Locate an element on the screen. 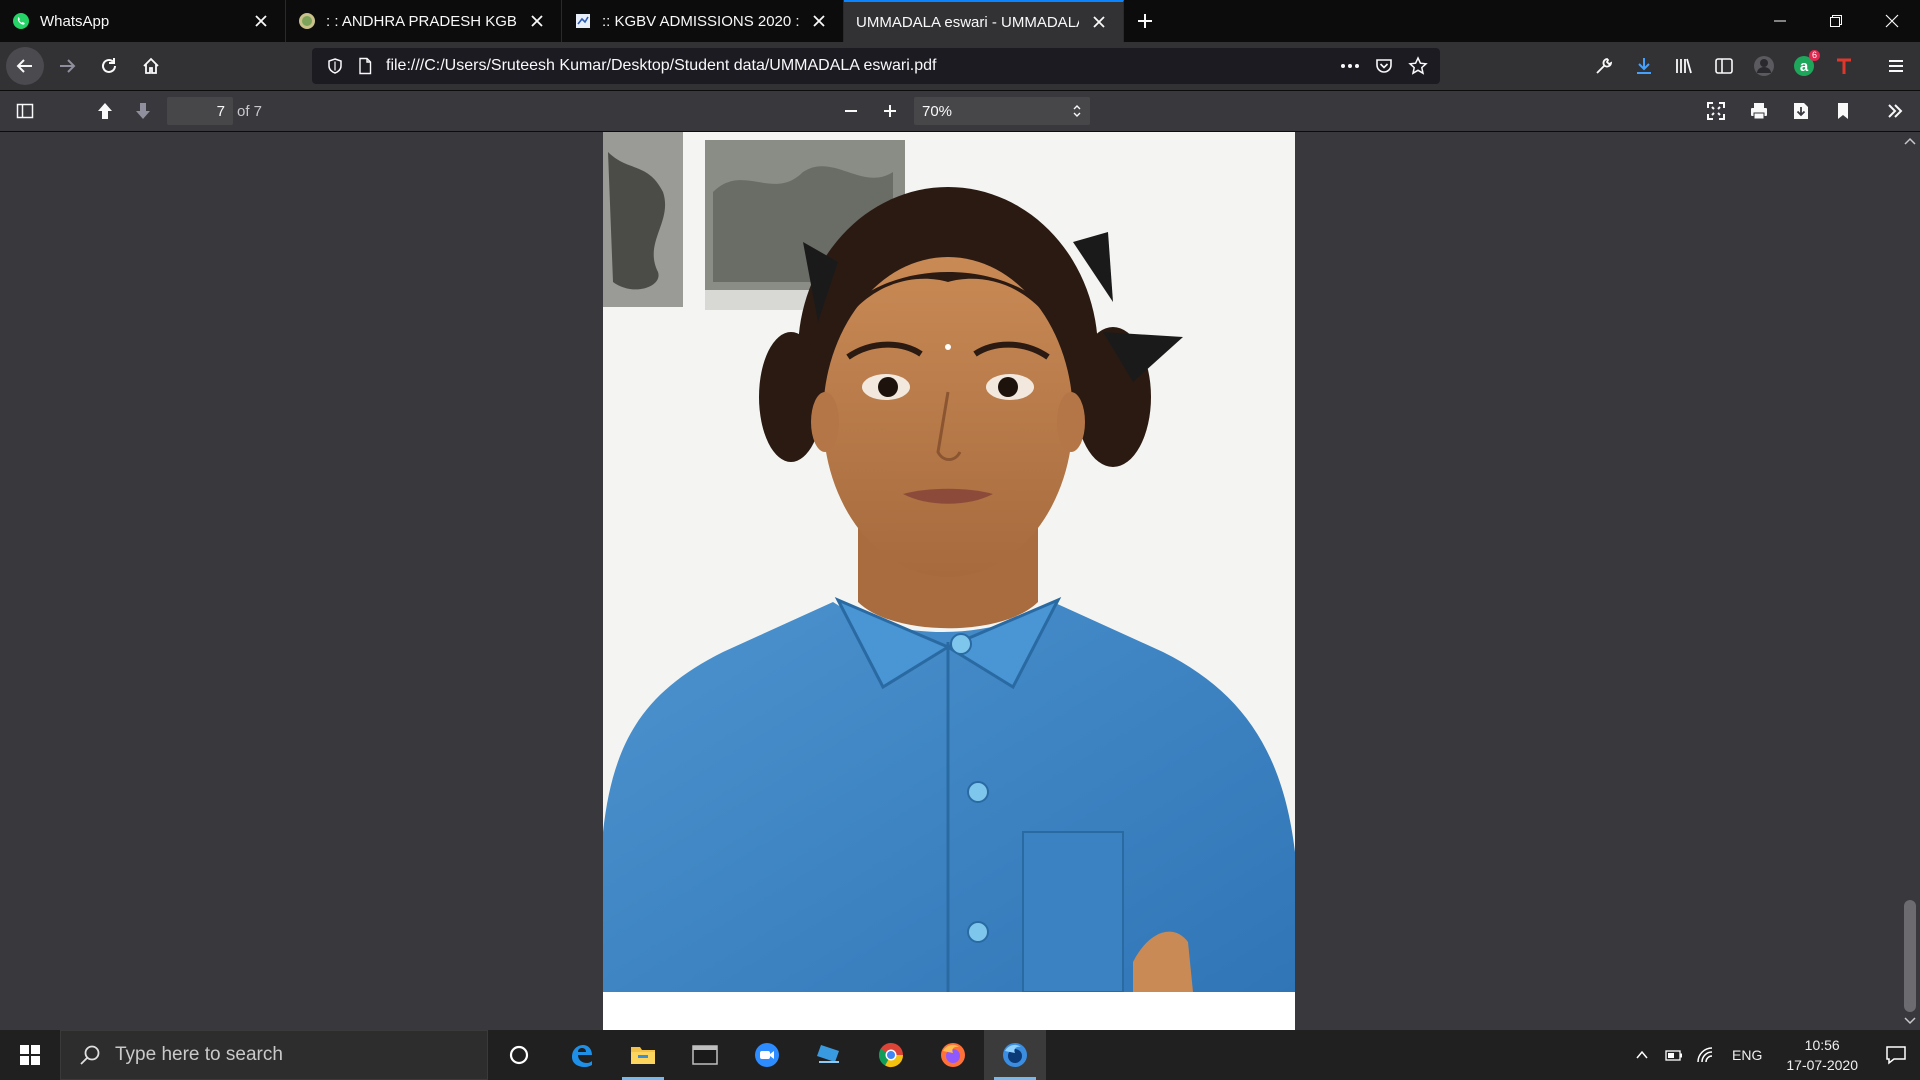 This screenshot has height=1080, width=1920. restore-icon is located at coordinates (1836, 21).